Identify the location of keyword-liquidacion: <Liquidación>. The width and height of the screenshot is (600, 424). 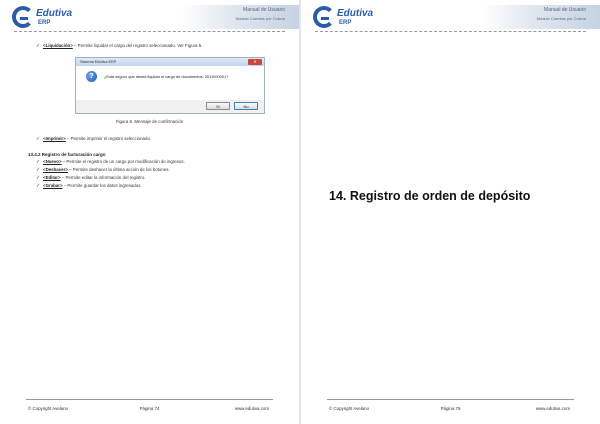
(58, 45).